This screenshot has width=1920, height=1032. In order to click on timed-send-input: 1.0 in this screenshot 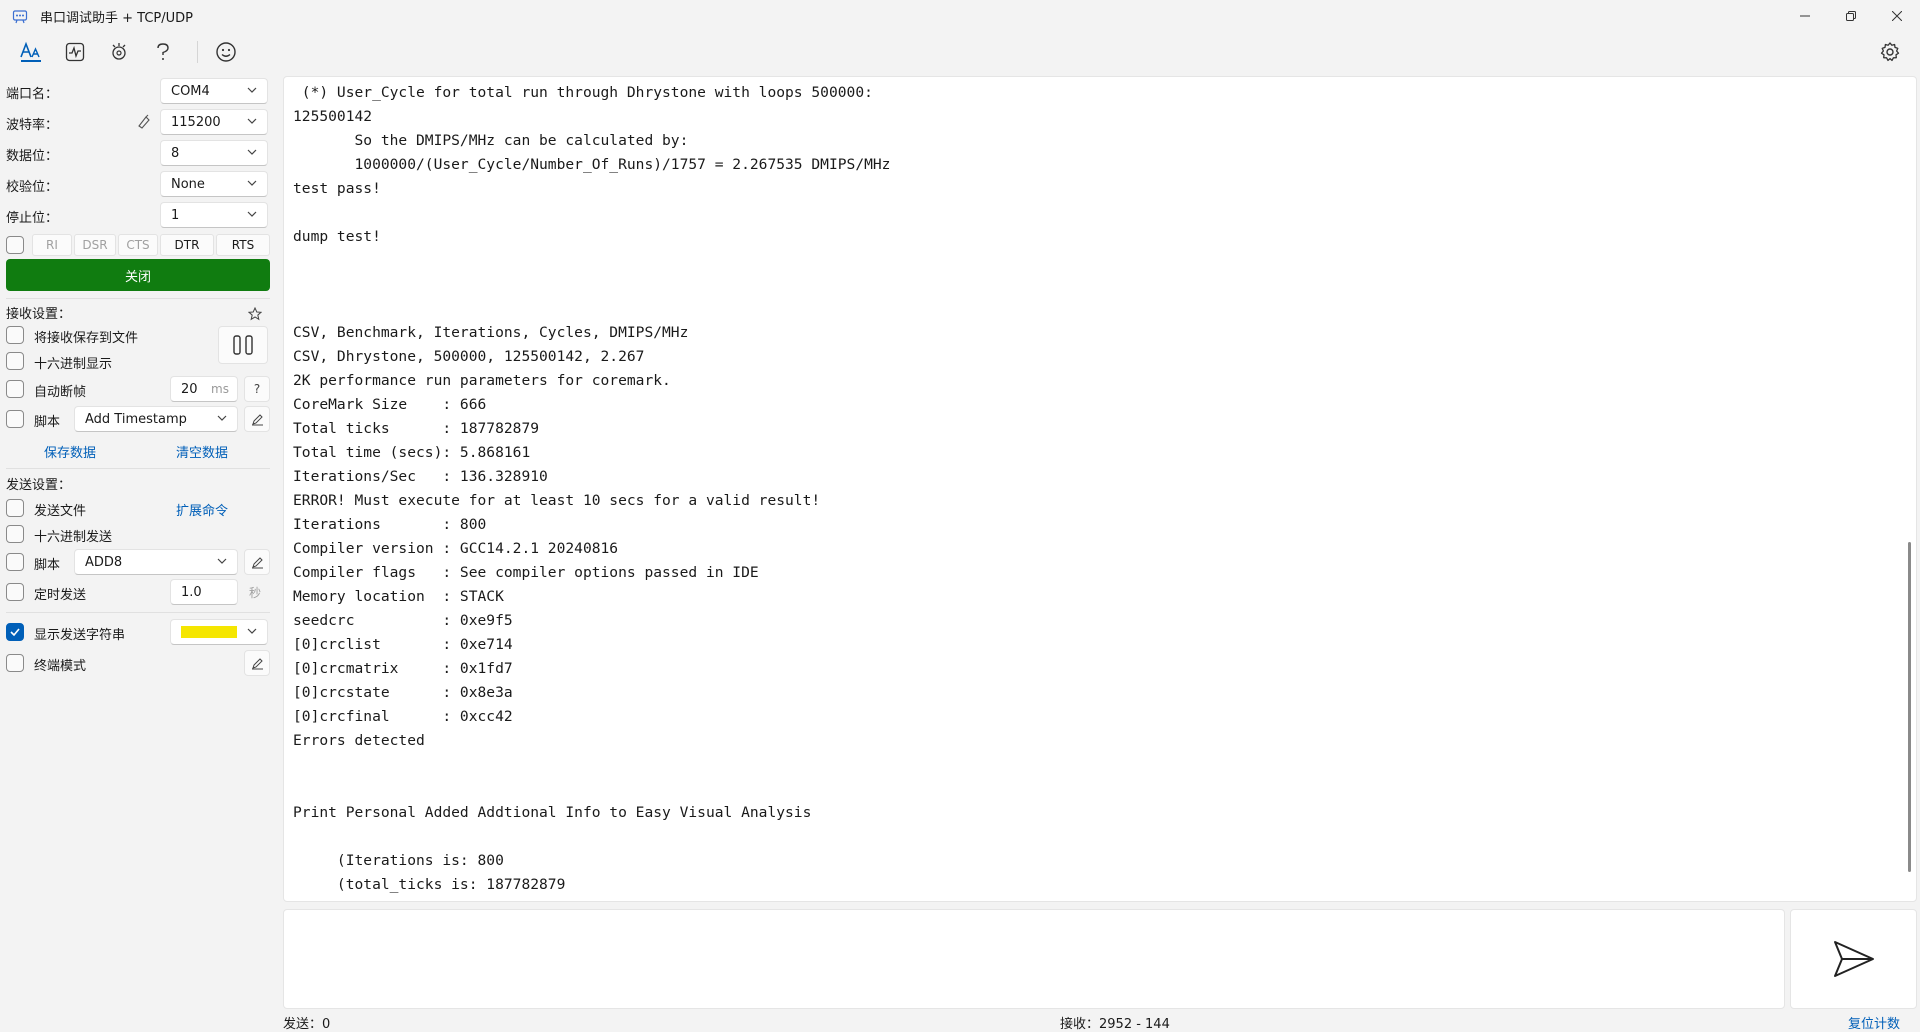, I will do `click(204, 592)`.